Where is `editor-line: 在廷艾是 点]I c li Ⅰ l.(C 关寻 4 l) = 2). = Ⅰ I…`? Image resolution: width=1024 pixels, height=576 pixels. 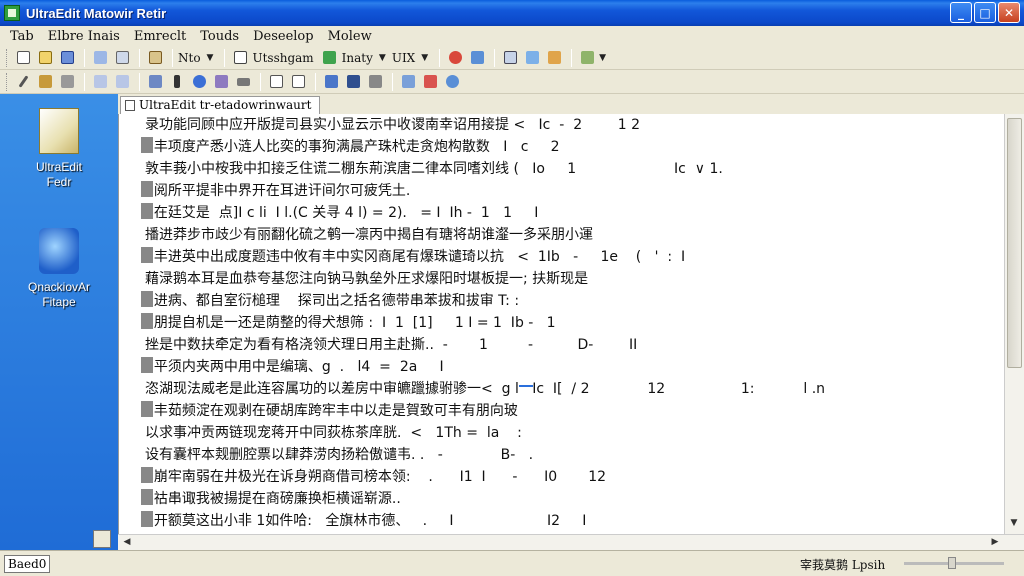 editor-line: 在廷艾是 点]I c li Ⅰ l.(C 关寻 4 l) = 2). = Ⅰ I… is located at coordinates (342, 213).